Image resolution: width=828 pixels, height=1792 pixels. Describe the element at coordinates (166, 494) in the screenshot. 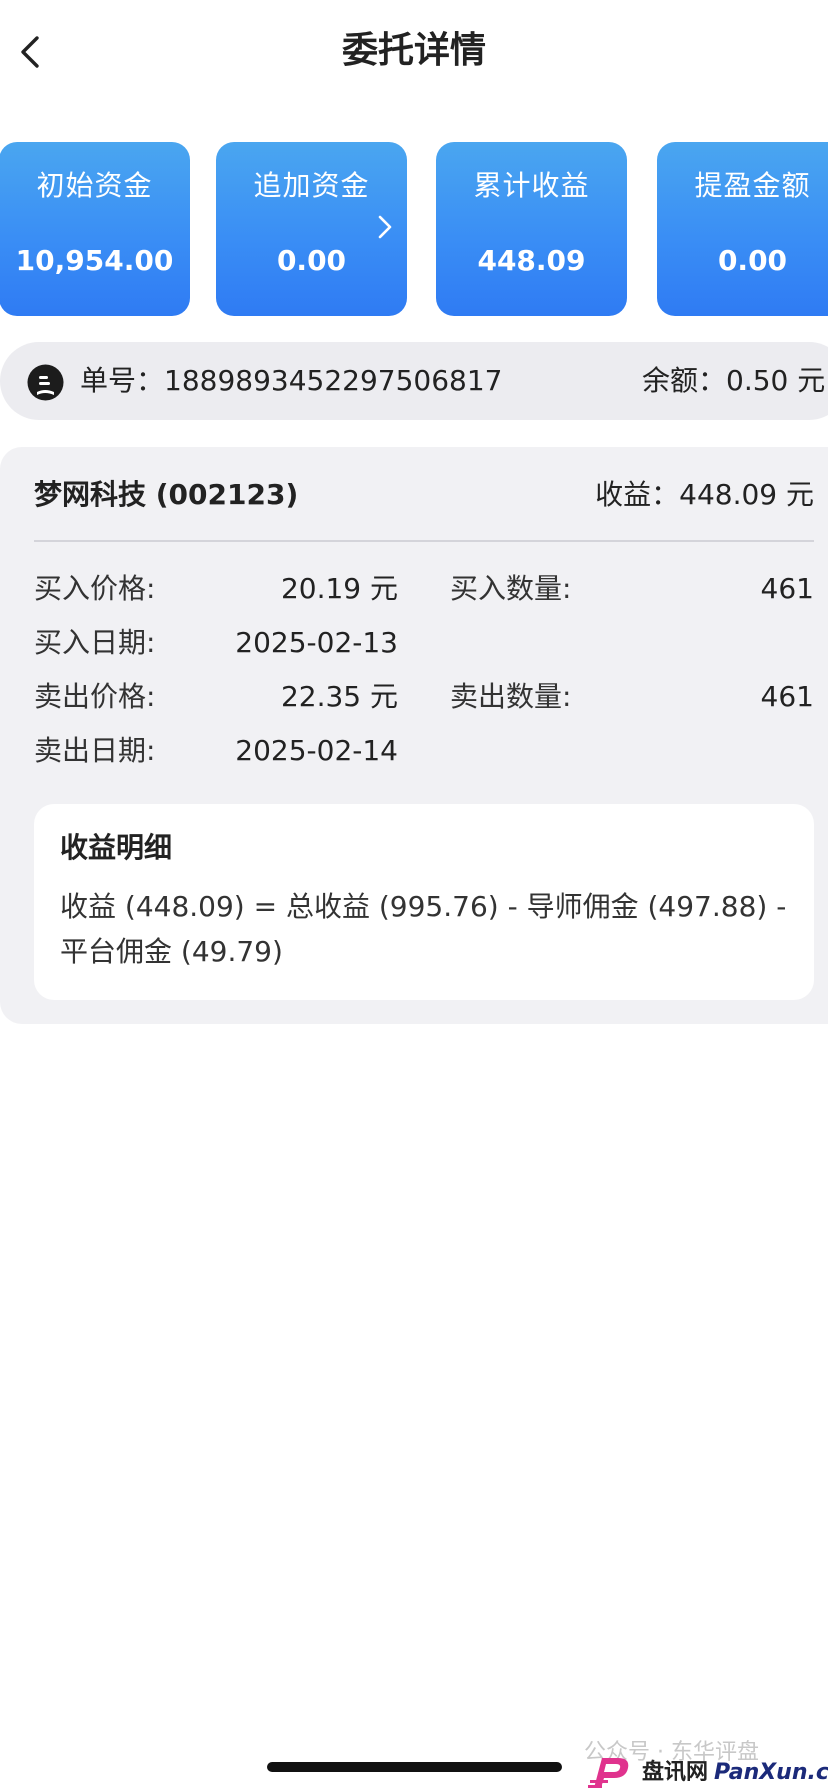

I see `stock-name: 梦网科技 (002123)` at that location.